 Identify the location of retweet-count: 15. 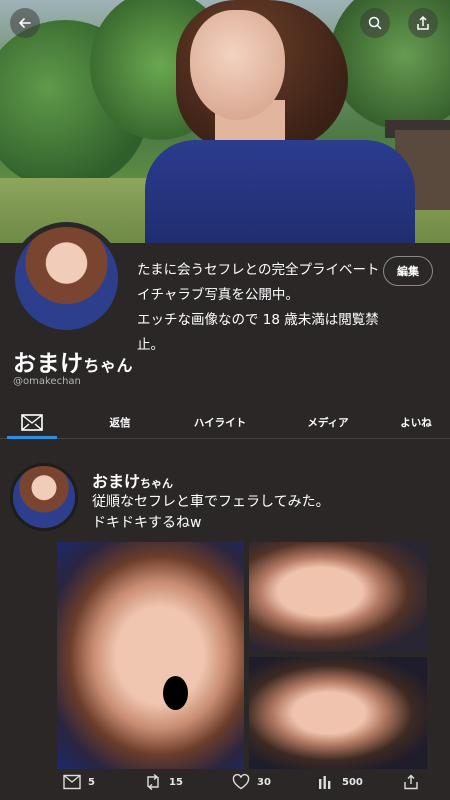
(176, 782).